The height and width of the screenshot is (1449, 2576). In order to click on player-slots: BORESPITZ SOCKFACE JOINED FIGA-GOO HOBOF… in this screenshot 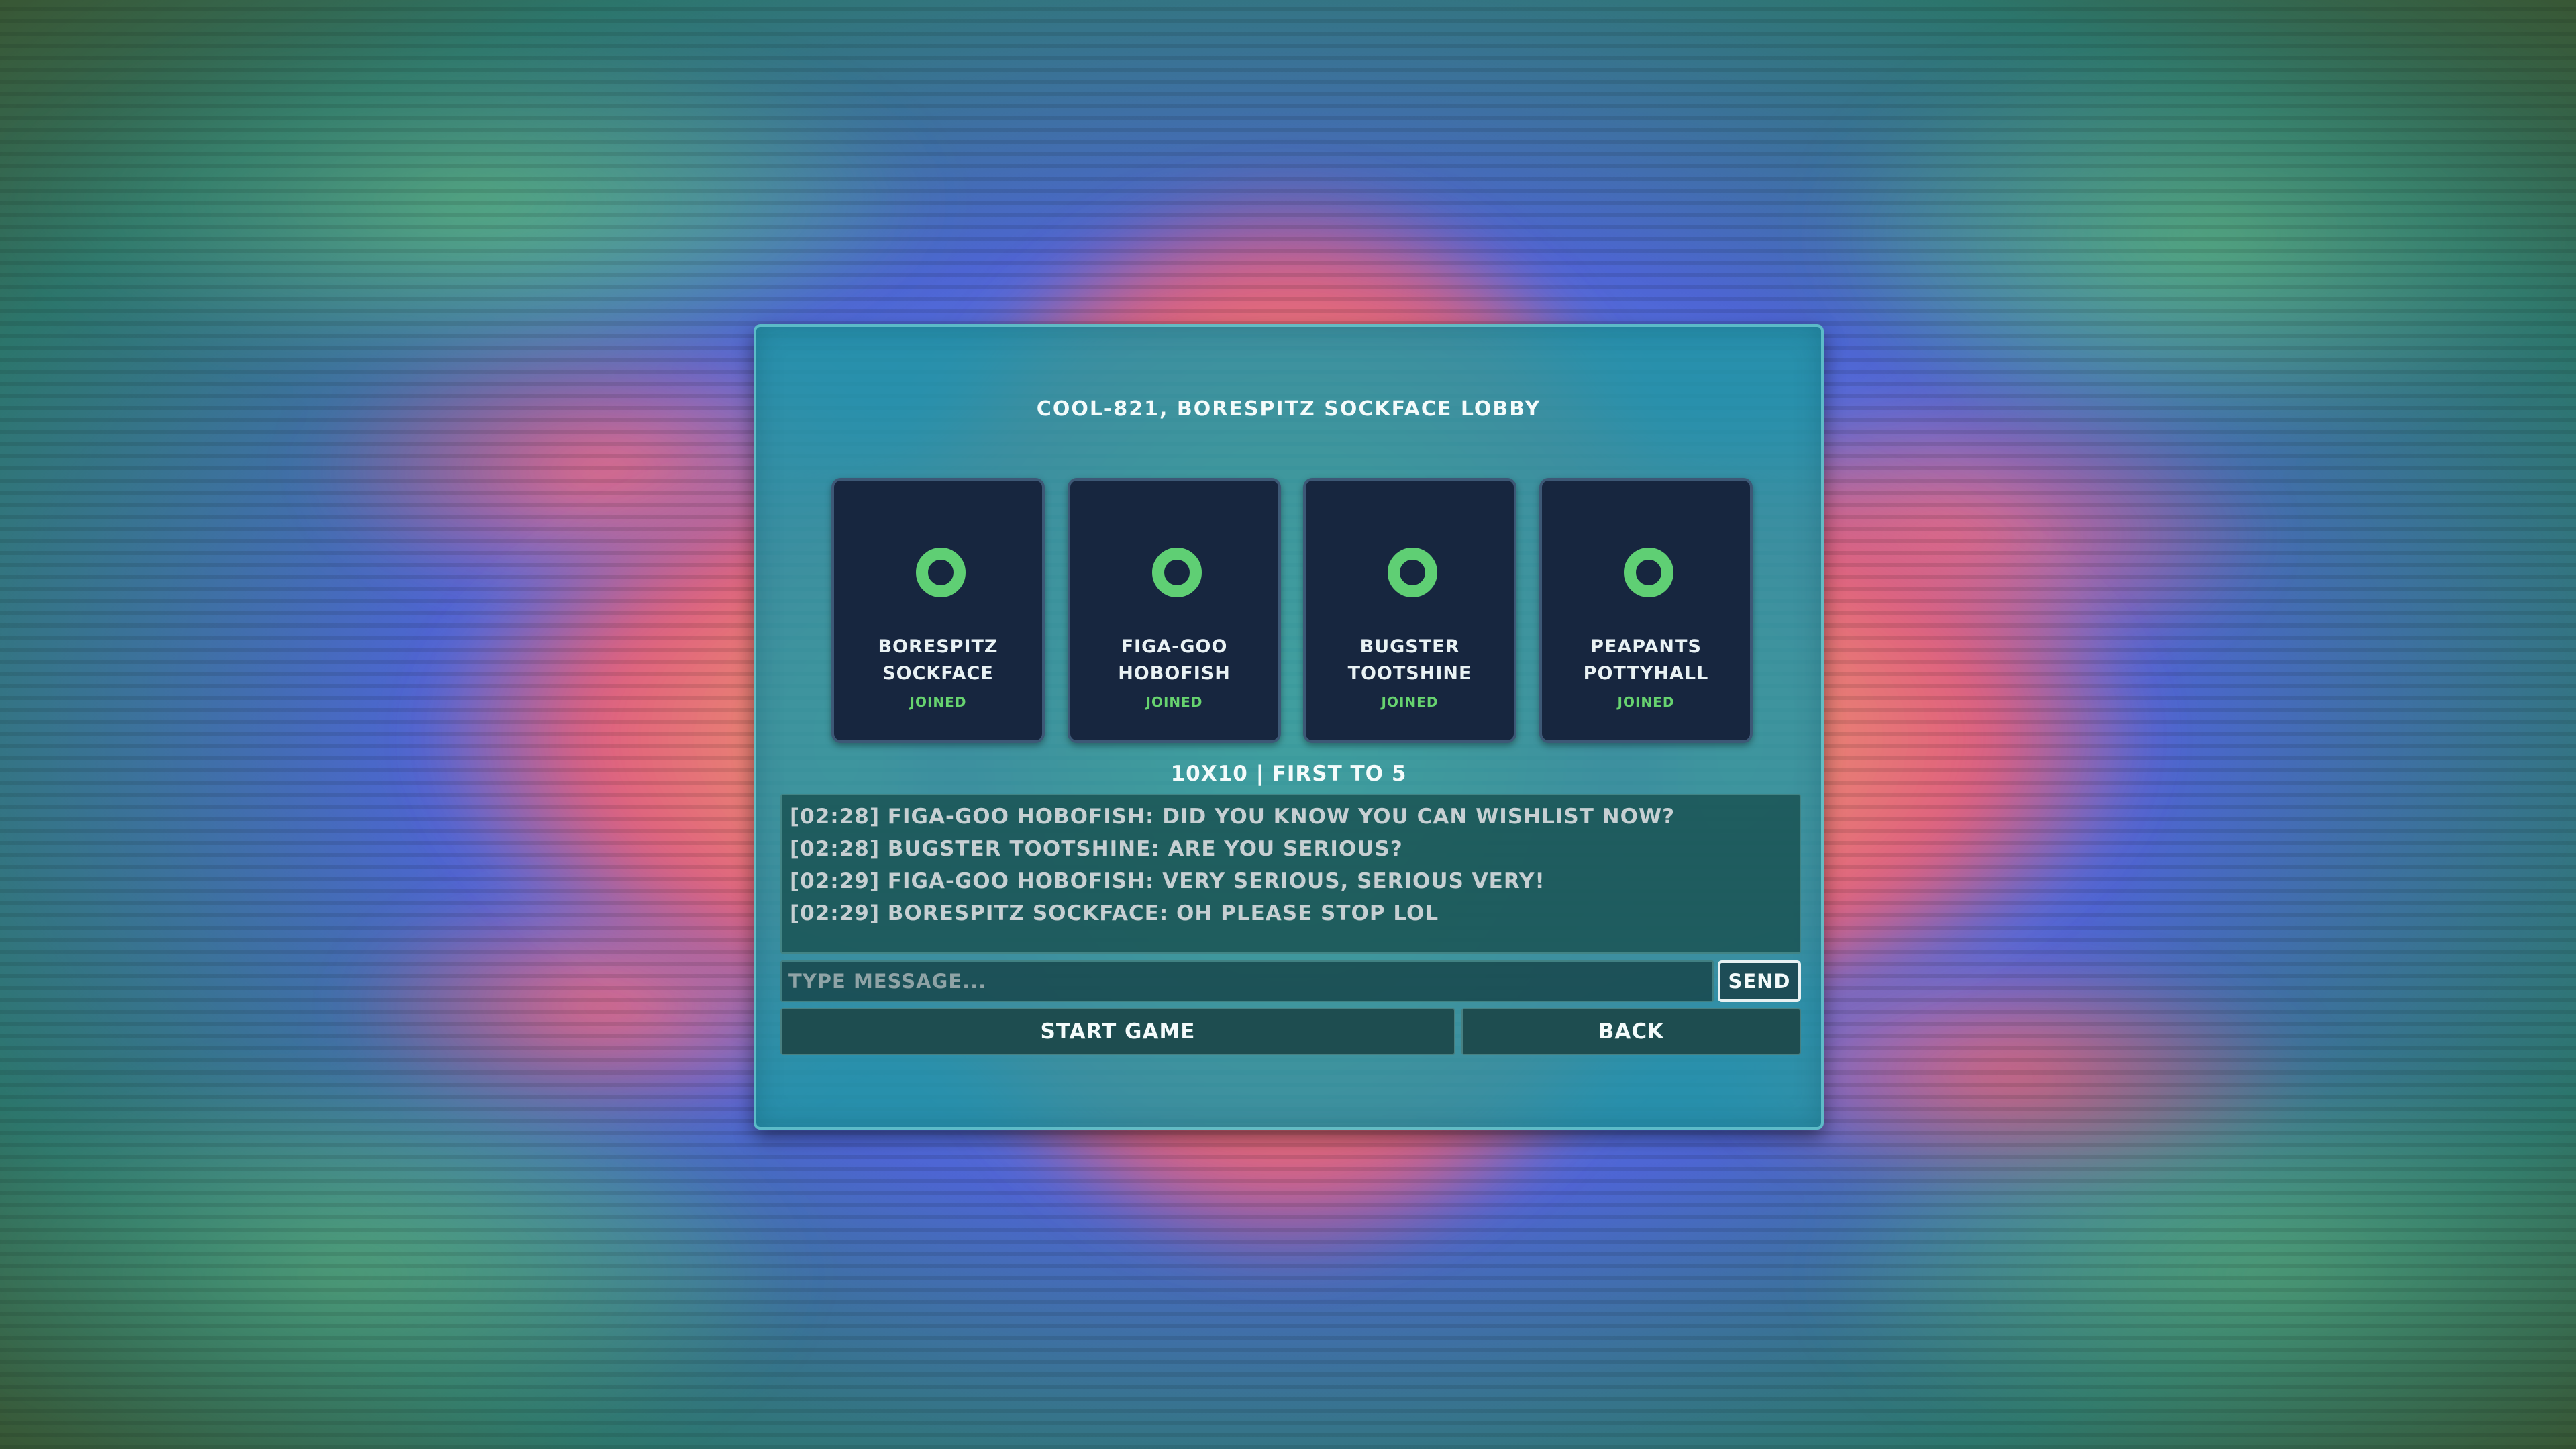, I will do `click(1292, 612)`.